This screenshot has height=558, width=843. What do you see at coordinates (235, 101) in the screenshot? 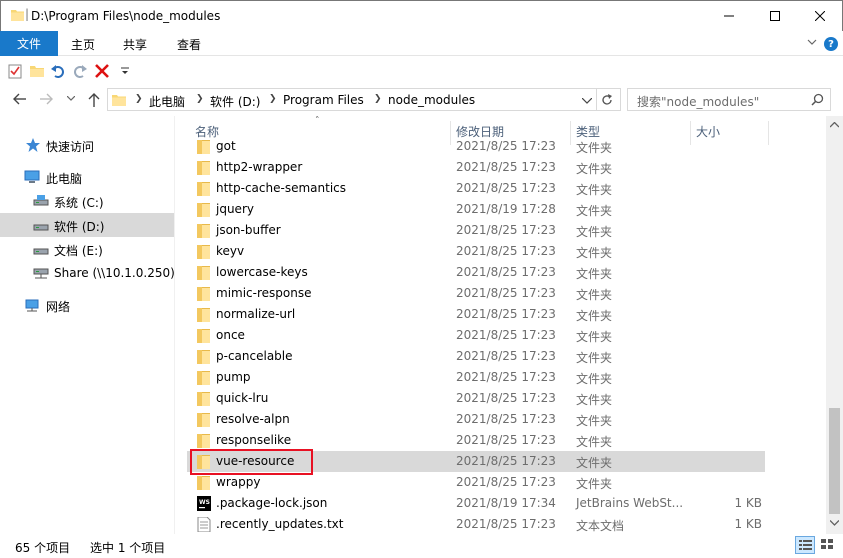
I see `breadcrumb-drive-d: 软件 (D:)` at bounding box center [235, 101].